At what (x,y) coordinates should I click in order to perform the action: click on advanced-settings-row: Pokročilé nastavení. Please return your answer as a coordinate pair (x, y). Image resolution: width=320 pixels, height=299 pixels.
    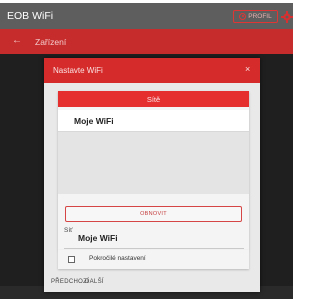
    Looking at the image, I should click on (153, 259).